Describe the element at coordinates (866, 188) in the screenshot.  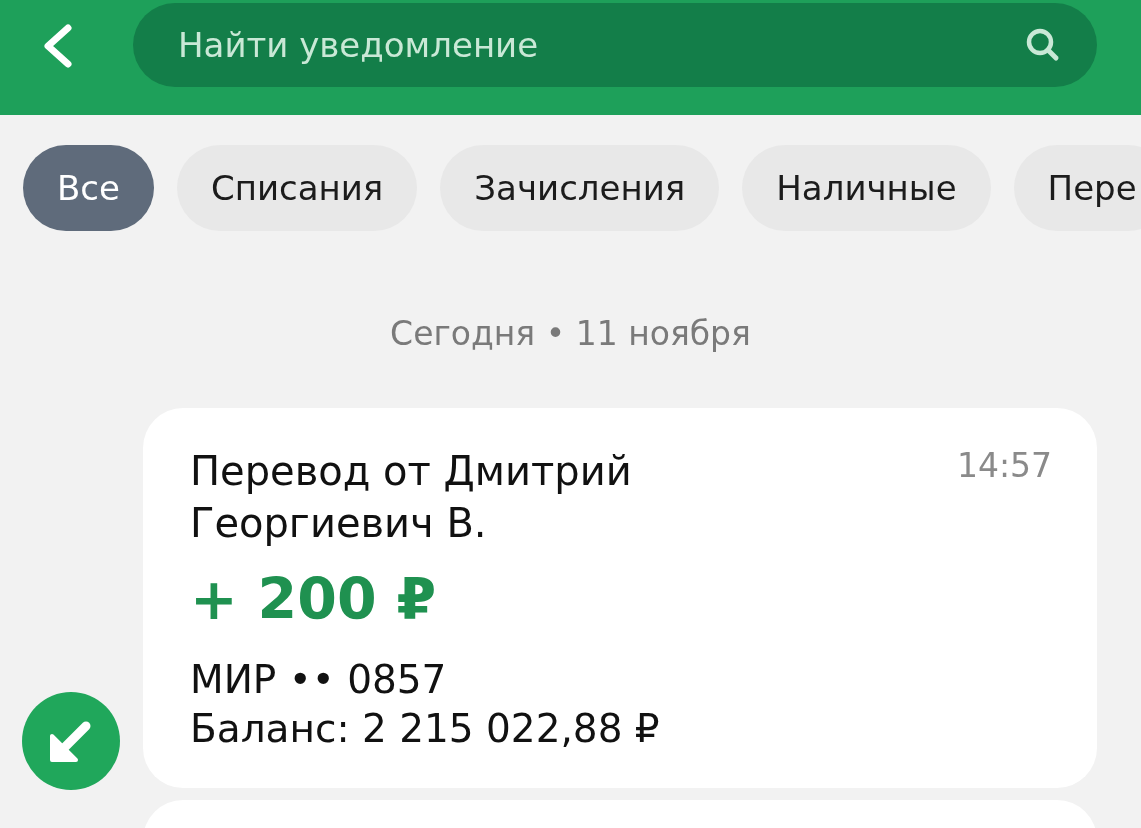
I see `filter-chip: Наличные` at that location.